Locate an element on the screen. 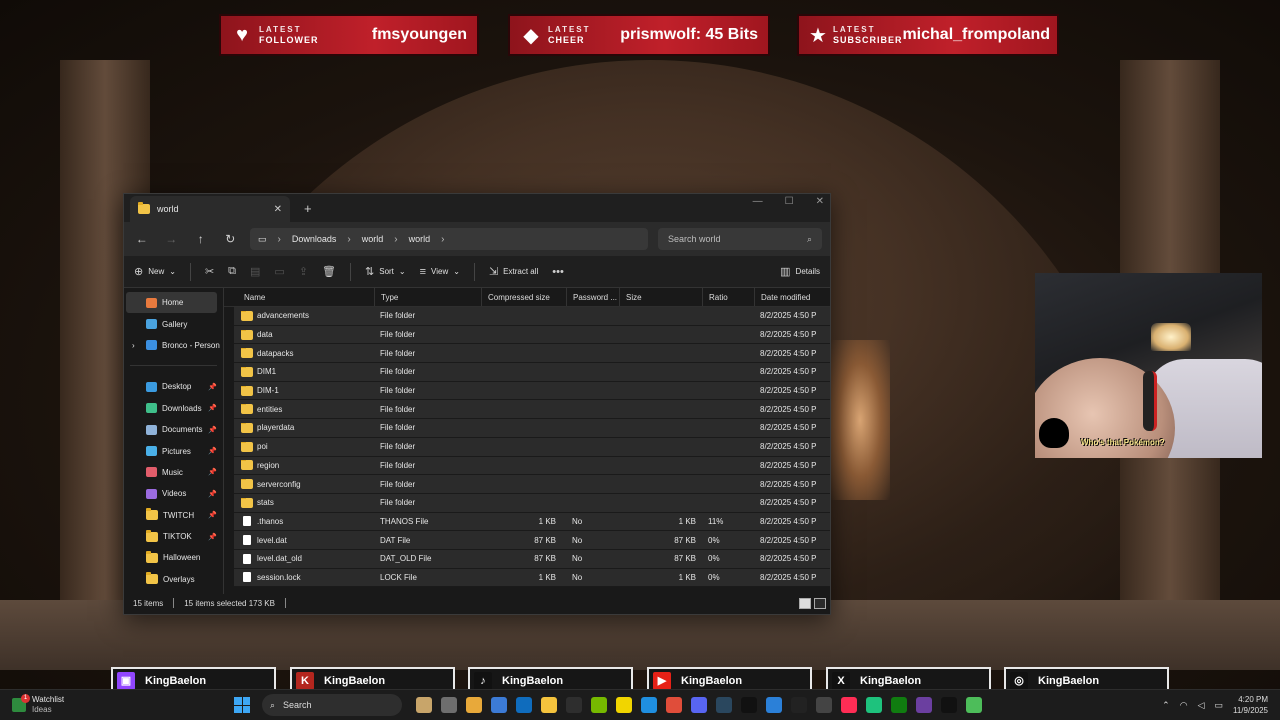  table-row: playerdata File folder 8/2/2025 4:50 P is located at coordinates (532, 428).